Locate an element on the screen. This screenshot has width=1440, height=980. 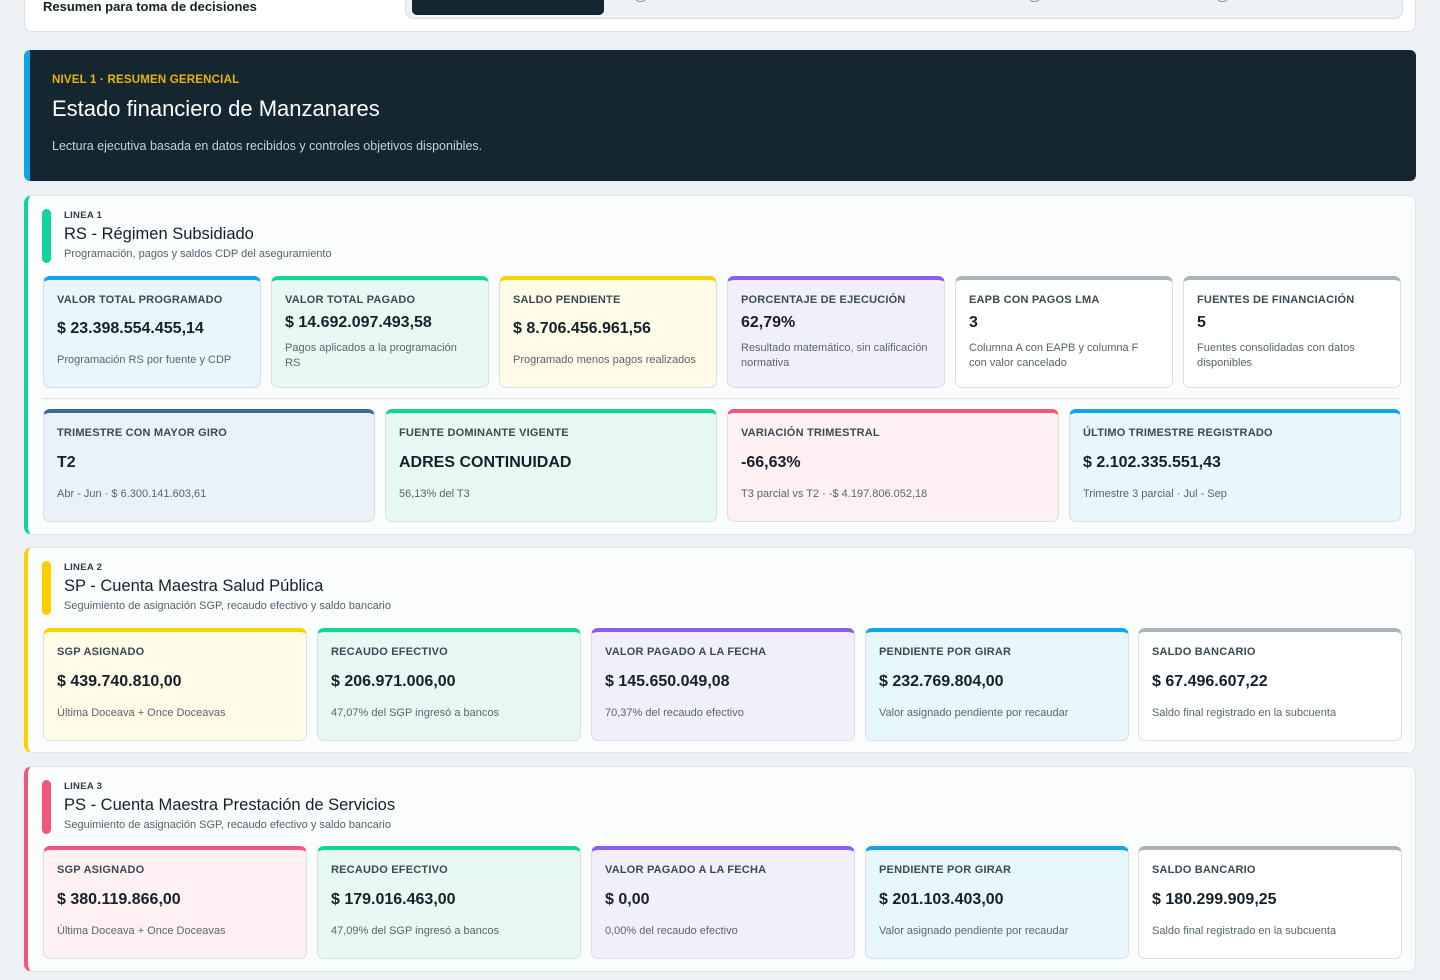
section-tag: LINEA 2 is located at coordinates (83, 567).